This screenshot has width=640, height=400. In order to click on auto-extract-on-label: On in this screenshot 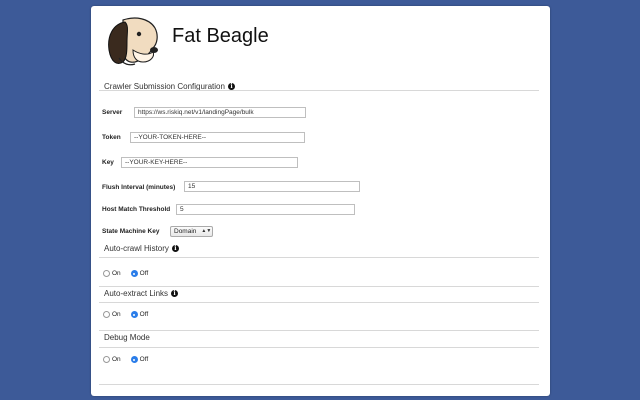, I will do `click(116, 314)`.